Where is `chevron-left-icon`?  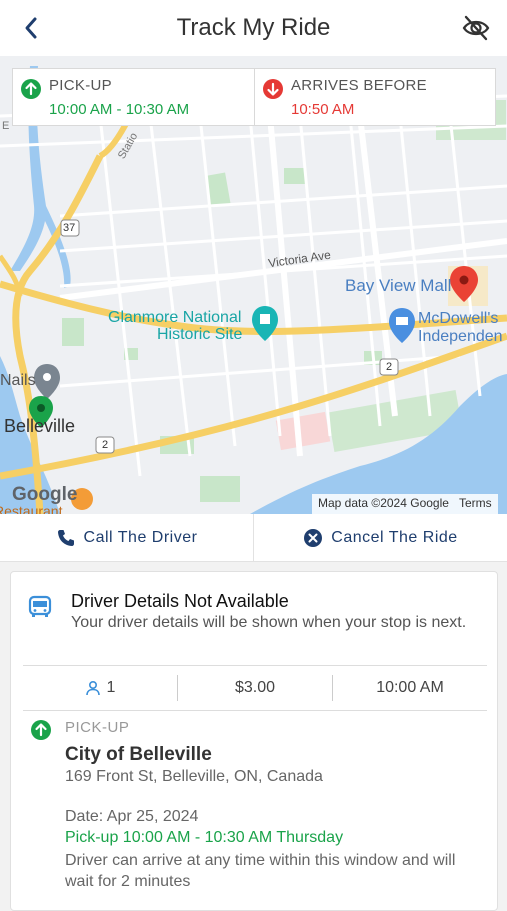
chevron-left-icon is located at coordinates (32, 28).